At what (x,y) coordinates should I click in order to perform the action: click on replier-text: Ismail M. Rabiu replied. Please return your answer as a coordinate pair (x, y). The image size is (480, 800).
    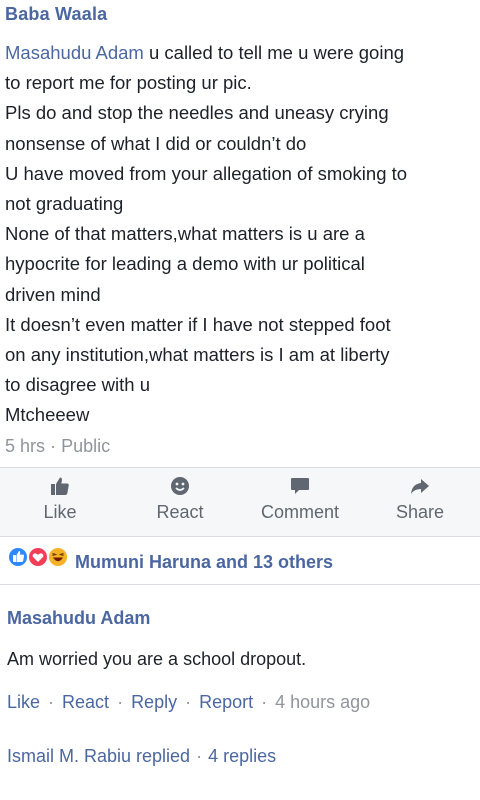
    Looking at the image, I should click on (98, 756).